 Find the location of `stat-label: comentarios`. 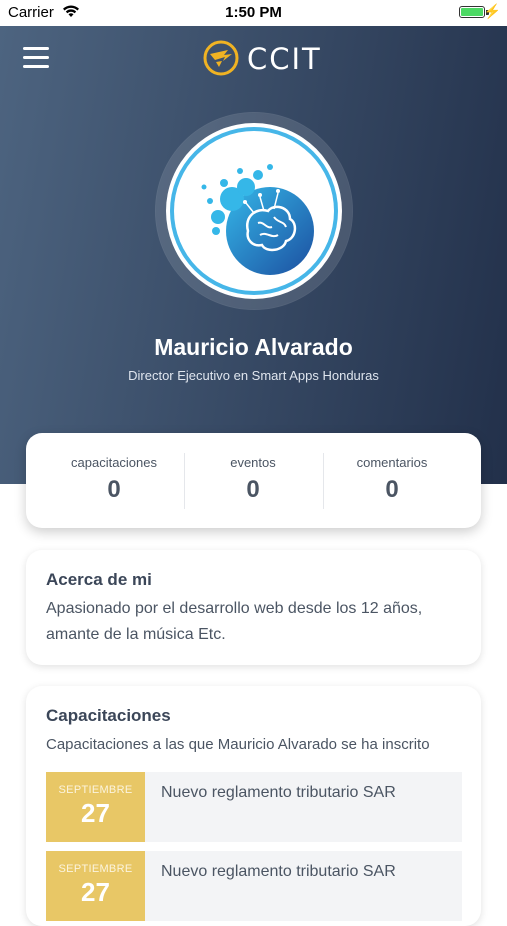

stat-label: comentarios is located at coordinates (392, 462).